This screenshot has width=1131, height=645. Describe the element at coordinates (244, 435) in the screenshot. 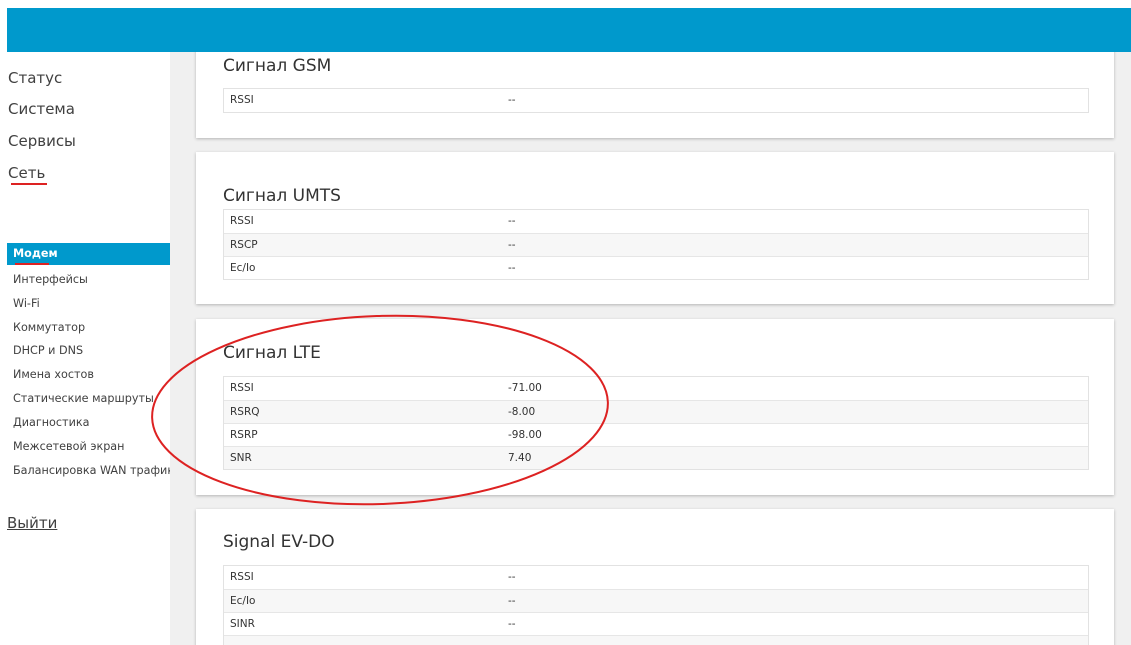

I see `metric-name: RSRP` at that location.